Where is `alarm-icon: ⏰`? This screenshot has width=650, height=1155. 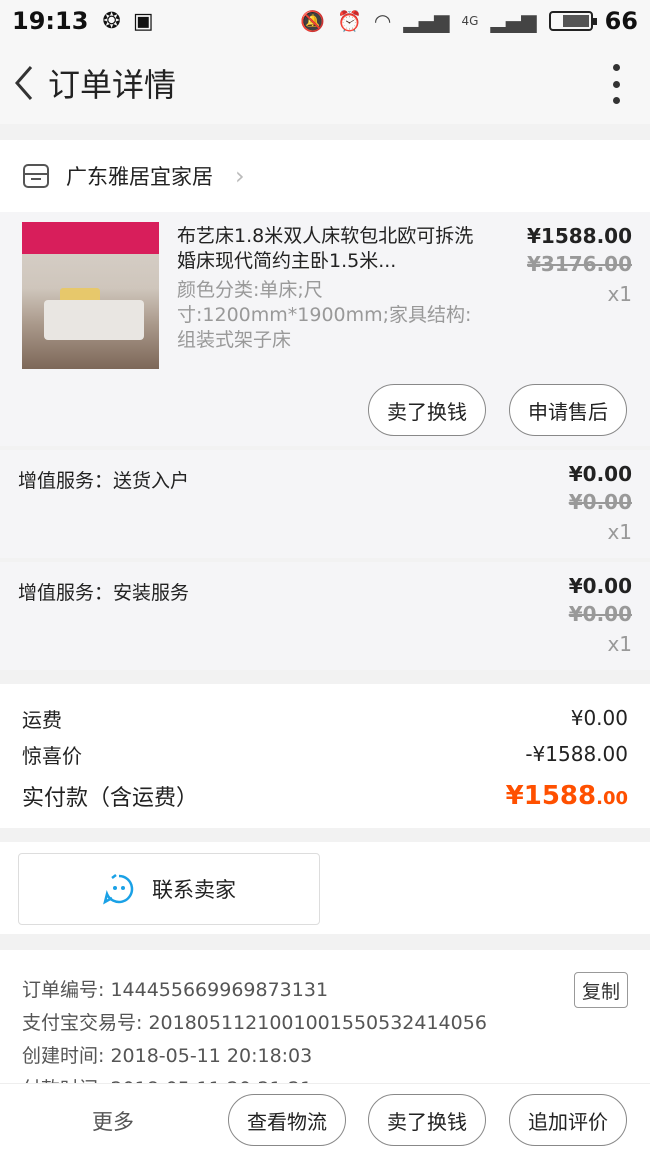 alarm-icon: ⏰ is located at coordinates (349, 21).